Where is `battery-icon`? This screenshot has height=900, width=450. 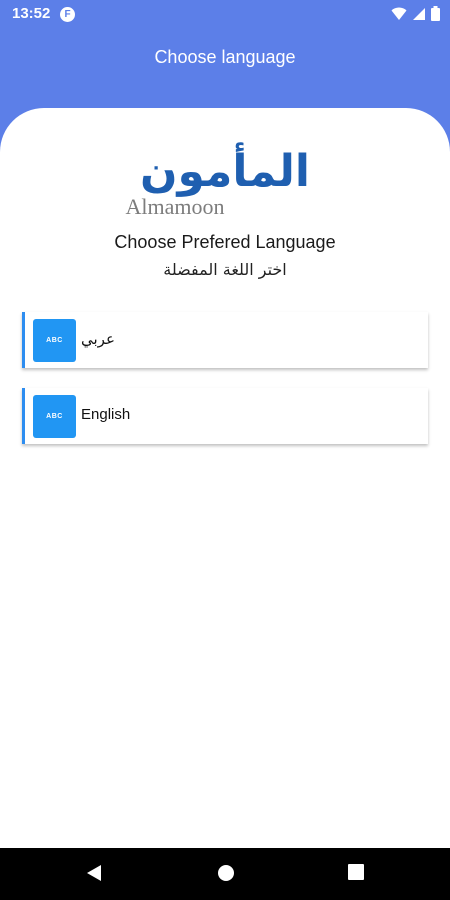
battery-icon is located at coordinates (435, 13).